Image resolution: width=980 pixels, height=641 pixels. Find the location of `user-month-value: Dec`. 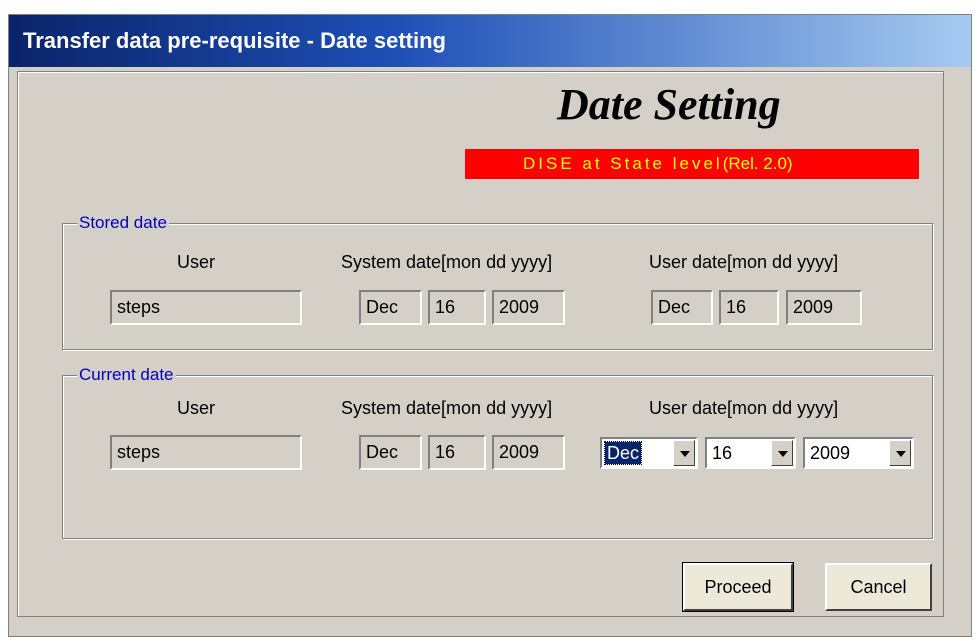

user-month-value: Dec is located at coordinates (623, 453).